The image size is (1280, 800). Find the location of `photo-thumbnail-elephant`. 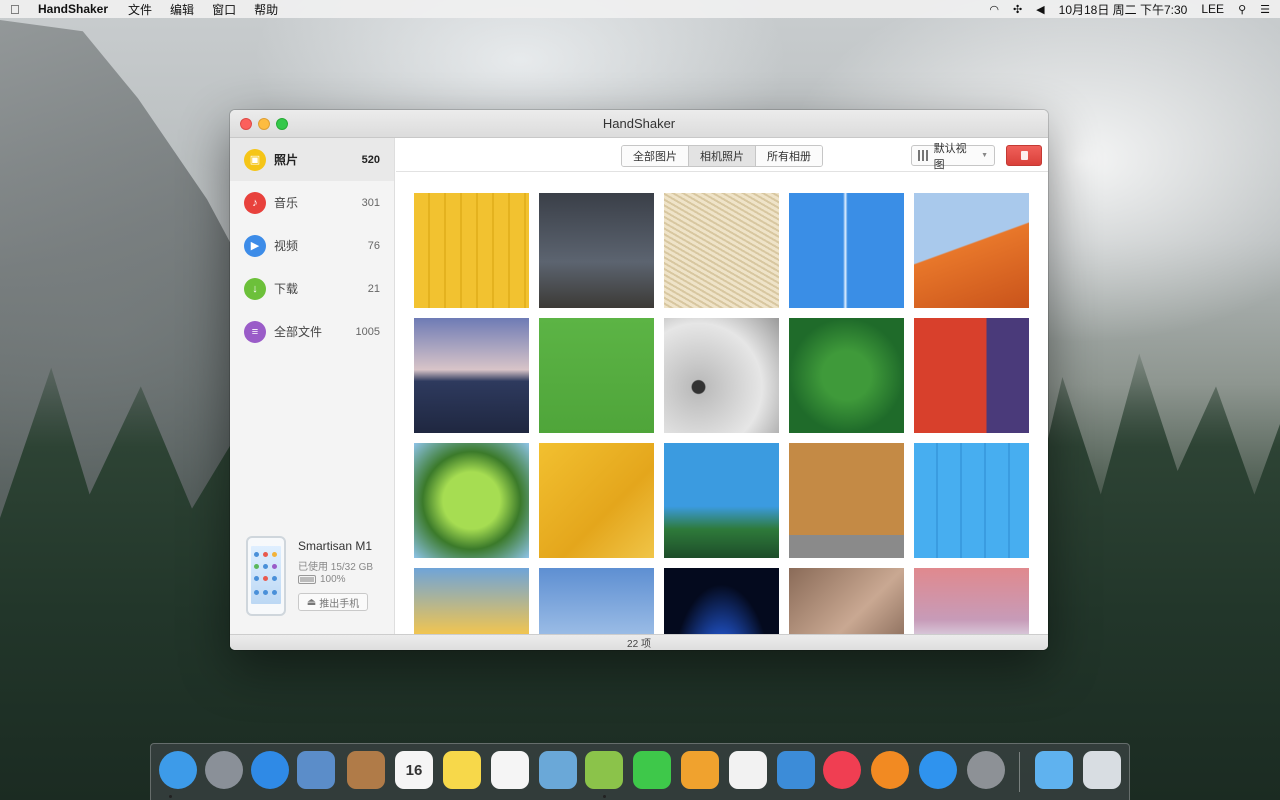

photo-thumbnail-elephant is located at coordinates (721, 375).